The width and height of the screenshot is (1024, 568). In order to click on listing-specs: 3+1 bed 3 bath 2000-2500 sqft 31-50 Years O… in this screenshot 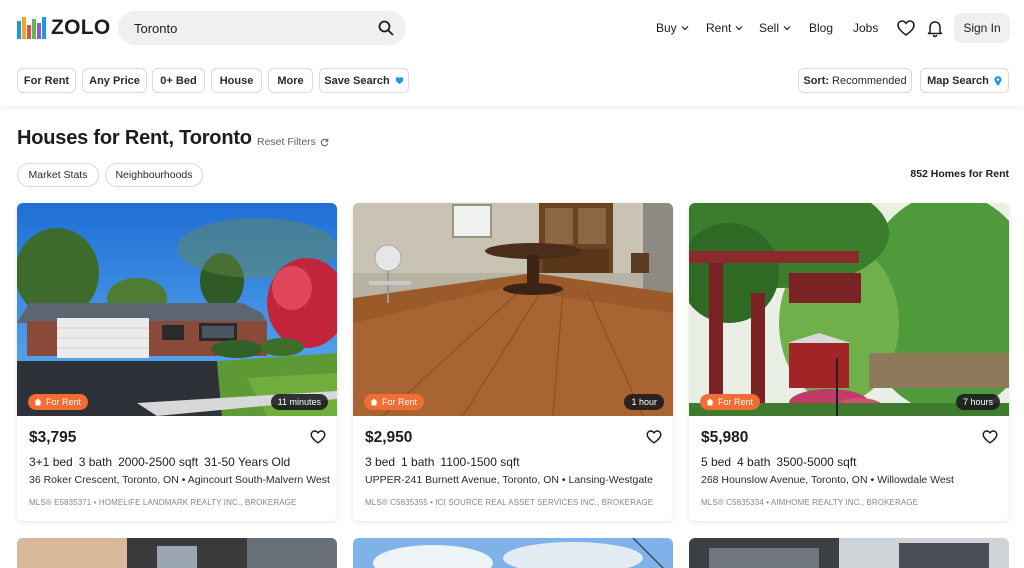, I will do `click(162, 462)`.